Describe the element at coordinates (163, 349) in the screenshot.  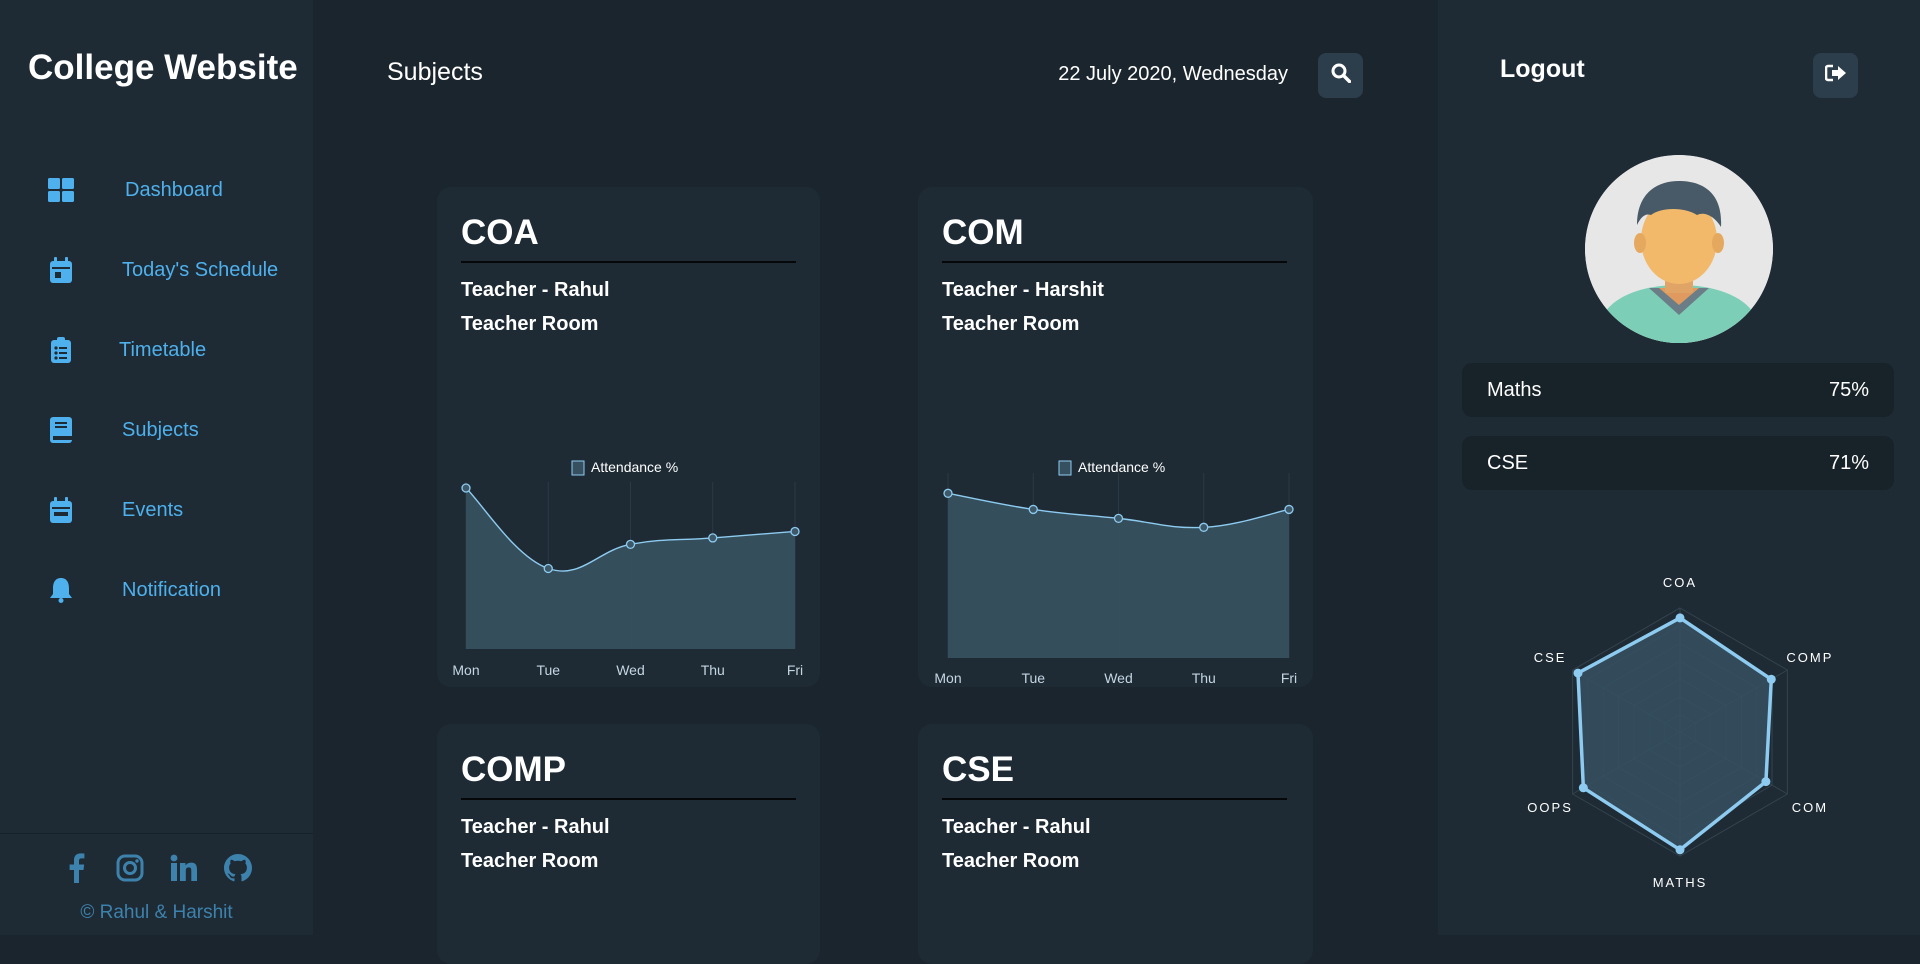
I see `sidebar-item-label: Timetable` at that location.